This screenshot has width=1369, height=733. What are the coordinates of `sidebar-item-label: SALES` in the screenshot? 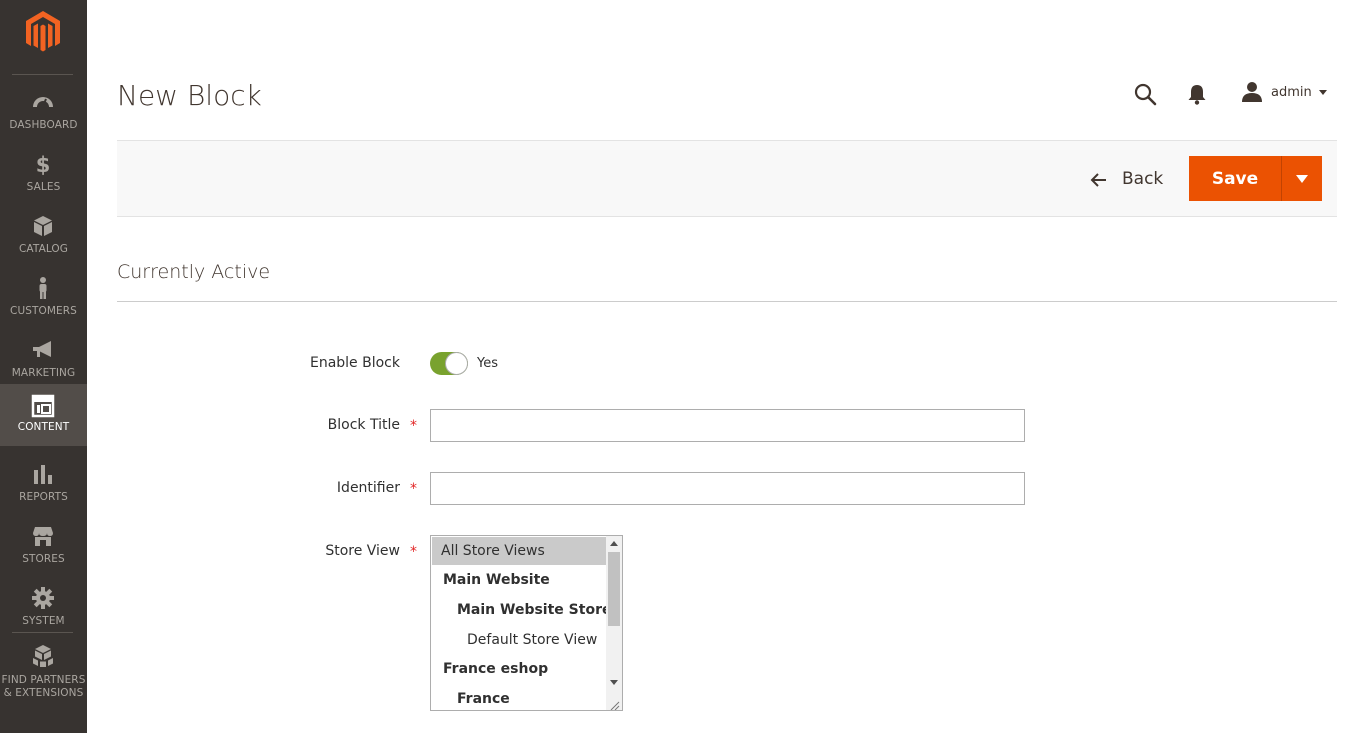 It's located at (43, 187).